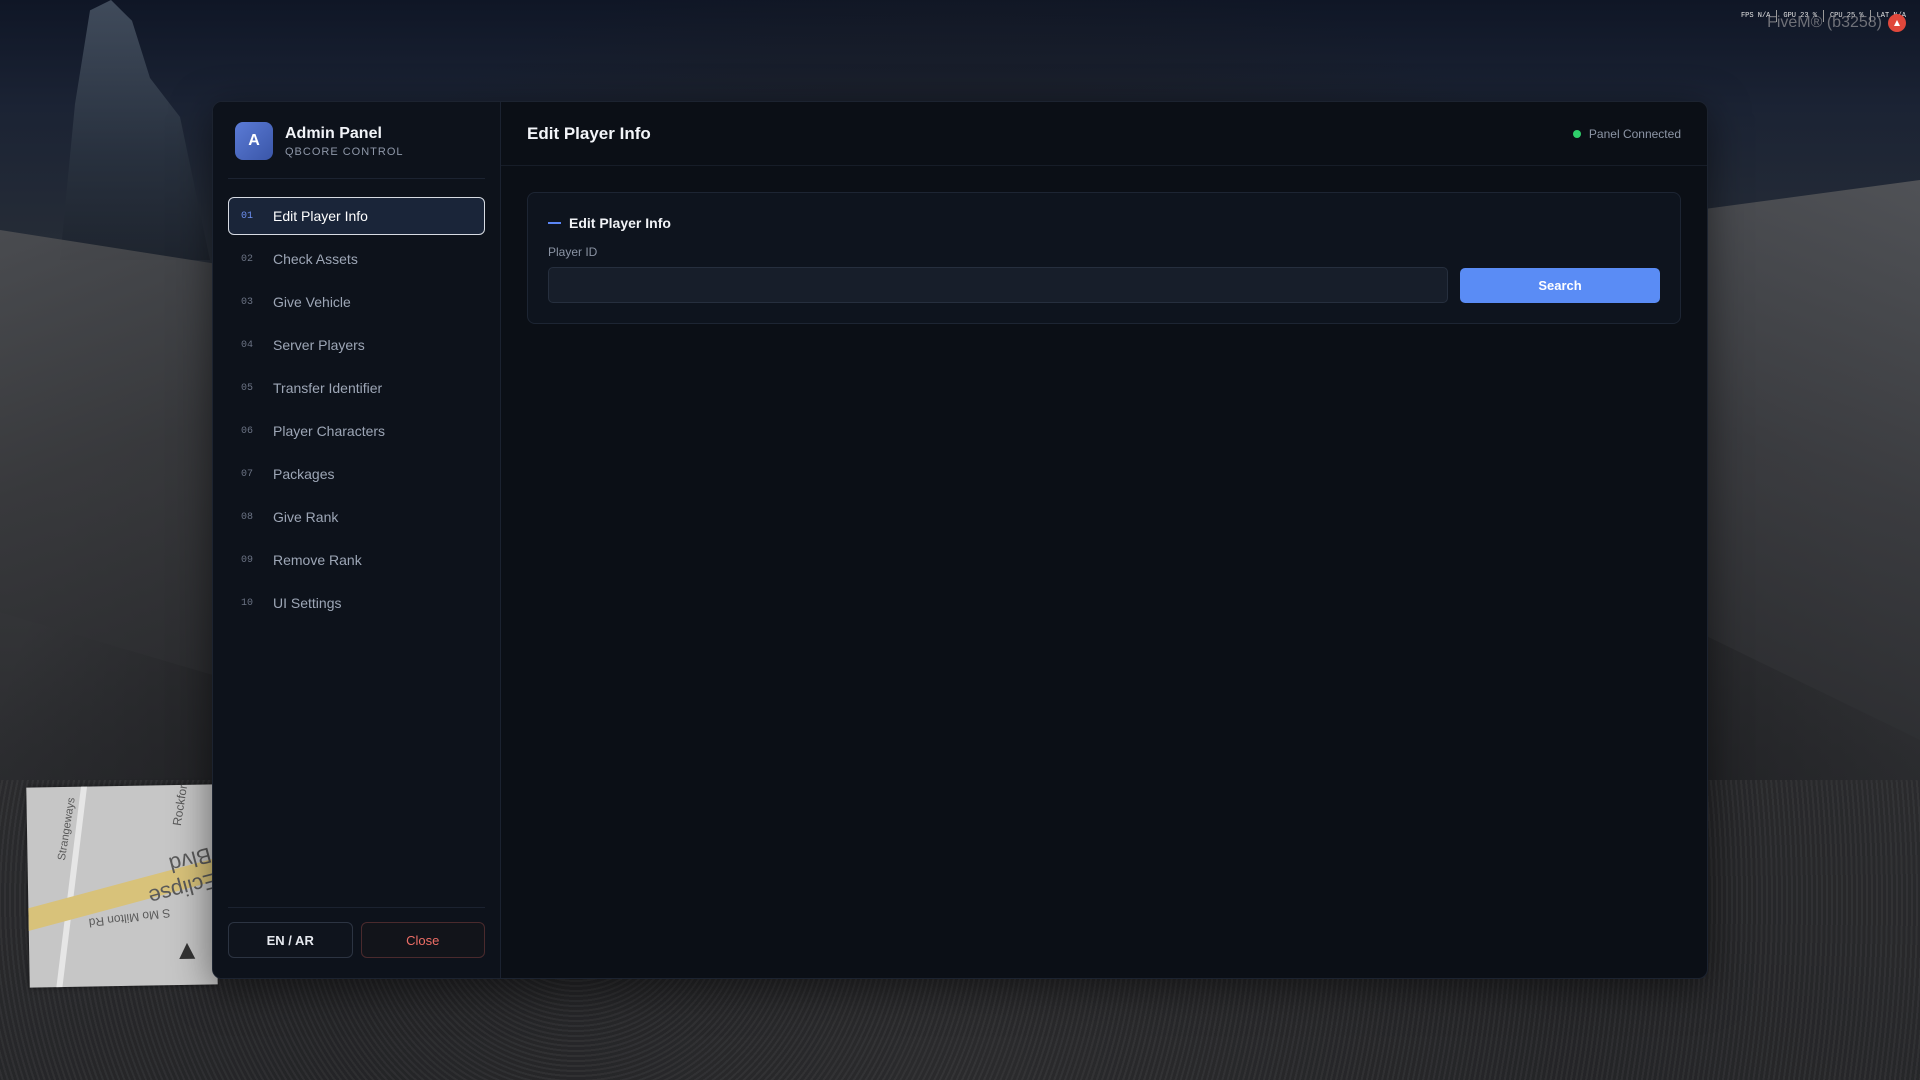 This screenshot has height=1080, width=1920. I want to click on sidebar-item-edit-player-info: 01 Edit Player Info, so click(356, 216).